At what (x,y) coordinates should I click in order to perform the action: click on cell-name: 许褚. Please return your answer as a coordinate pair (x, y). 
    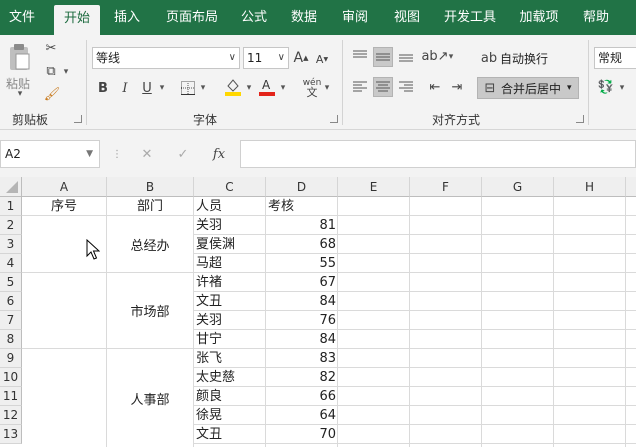
    Looking at the image, I should click on (230, 282).